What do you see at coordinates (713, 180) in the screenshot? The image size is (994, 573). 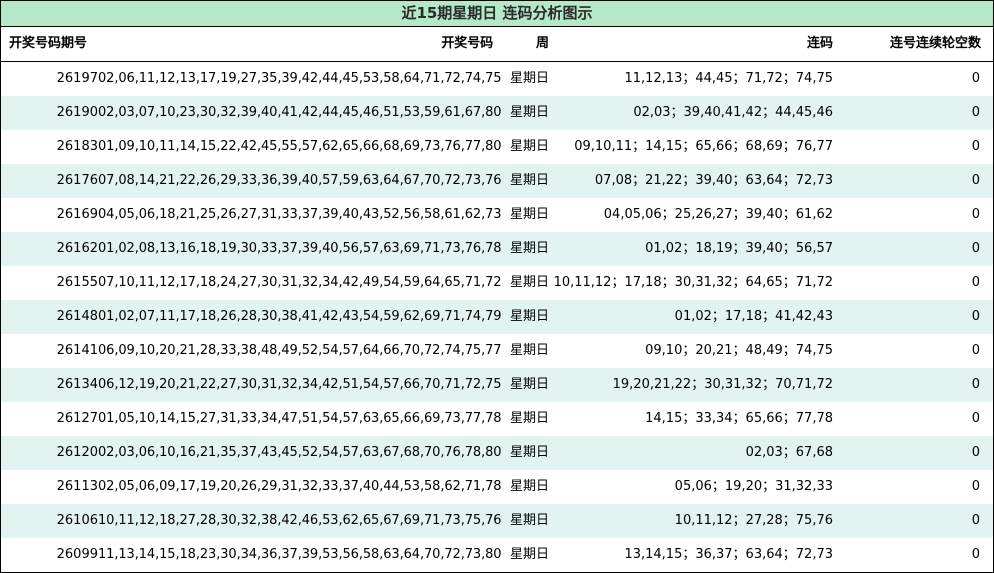 I see `cell-lianma: 07,08；21,22；39,40；63,64；72,73` at bounding box center [713, 180].